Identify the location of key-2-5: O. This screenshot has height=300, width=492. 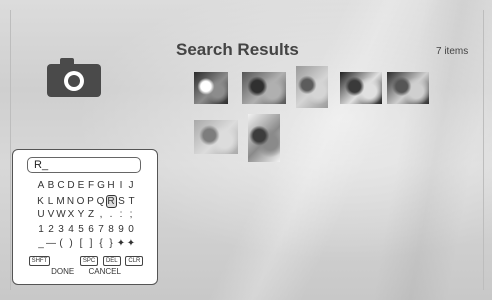
(81, 201).